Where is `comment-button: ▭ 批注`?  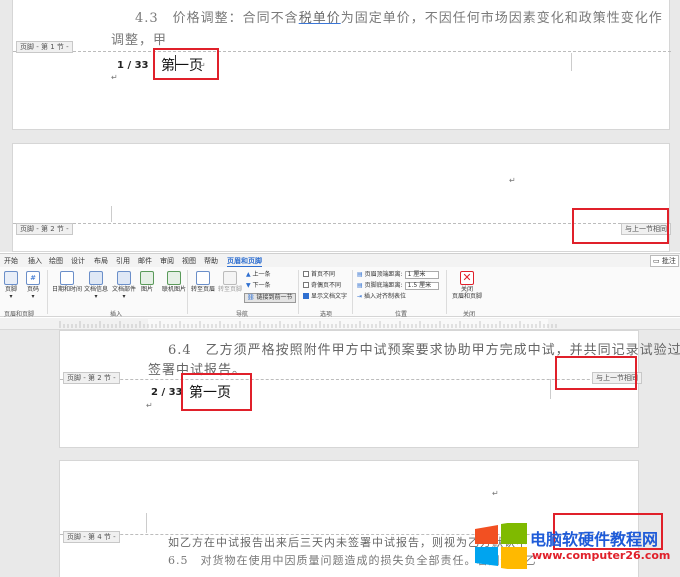
comment-button: ▭ 批注 is located at coordinates (664, 261).